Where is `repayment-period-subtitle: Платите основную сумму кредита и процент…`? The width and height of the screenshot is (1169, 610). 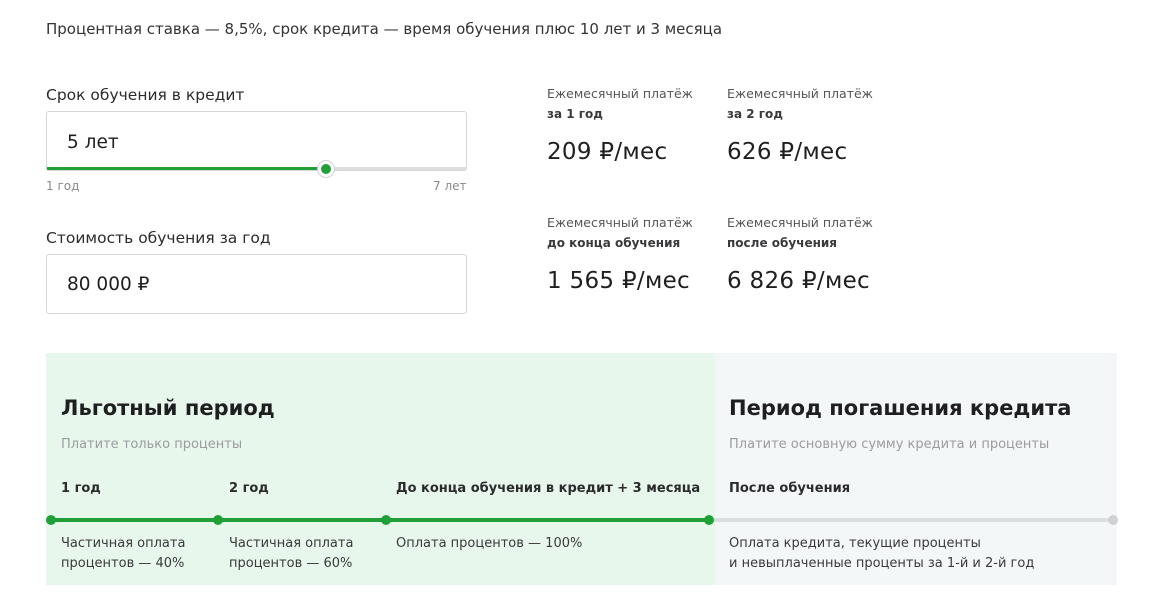 repayment-period-subtitle: Платите основную сумму кредита и процент… is located at coordinates (889, 444).